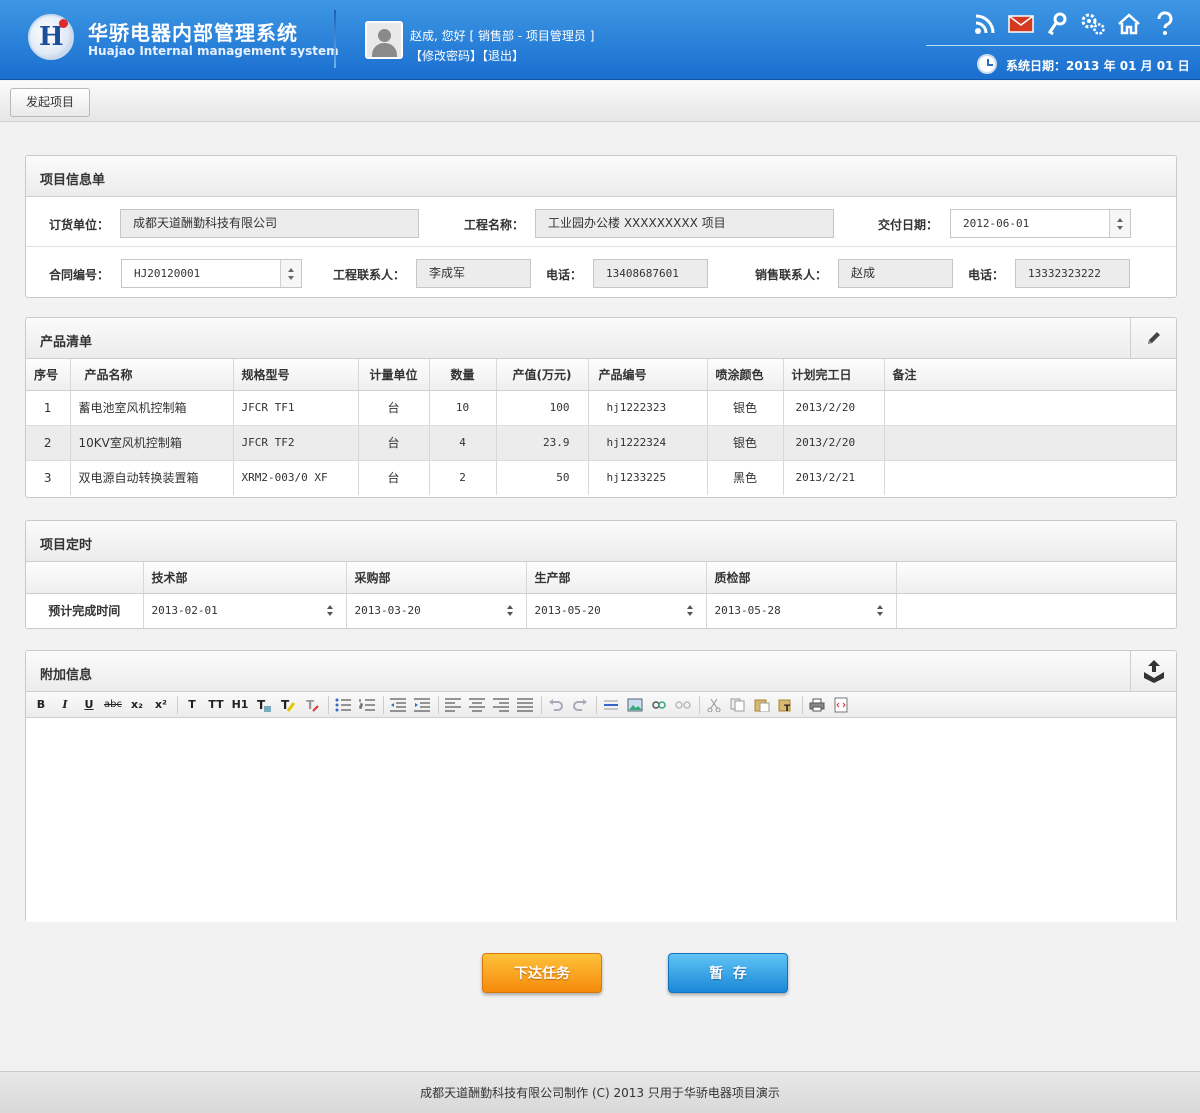  I want to click on sales-phone-input: 13332323222, so click(1072, 273).